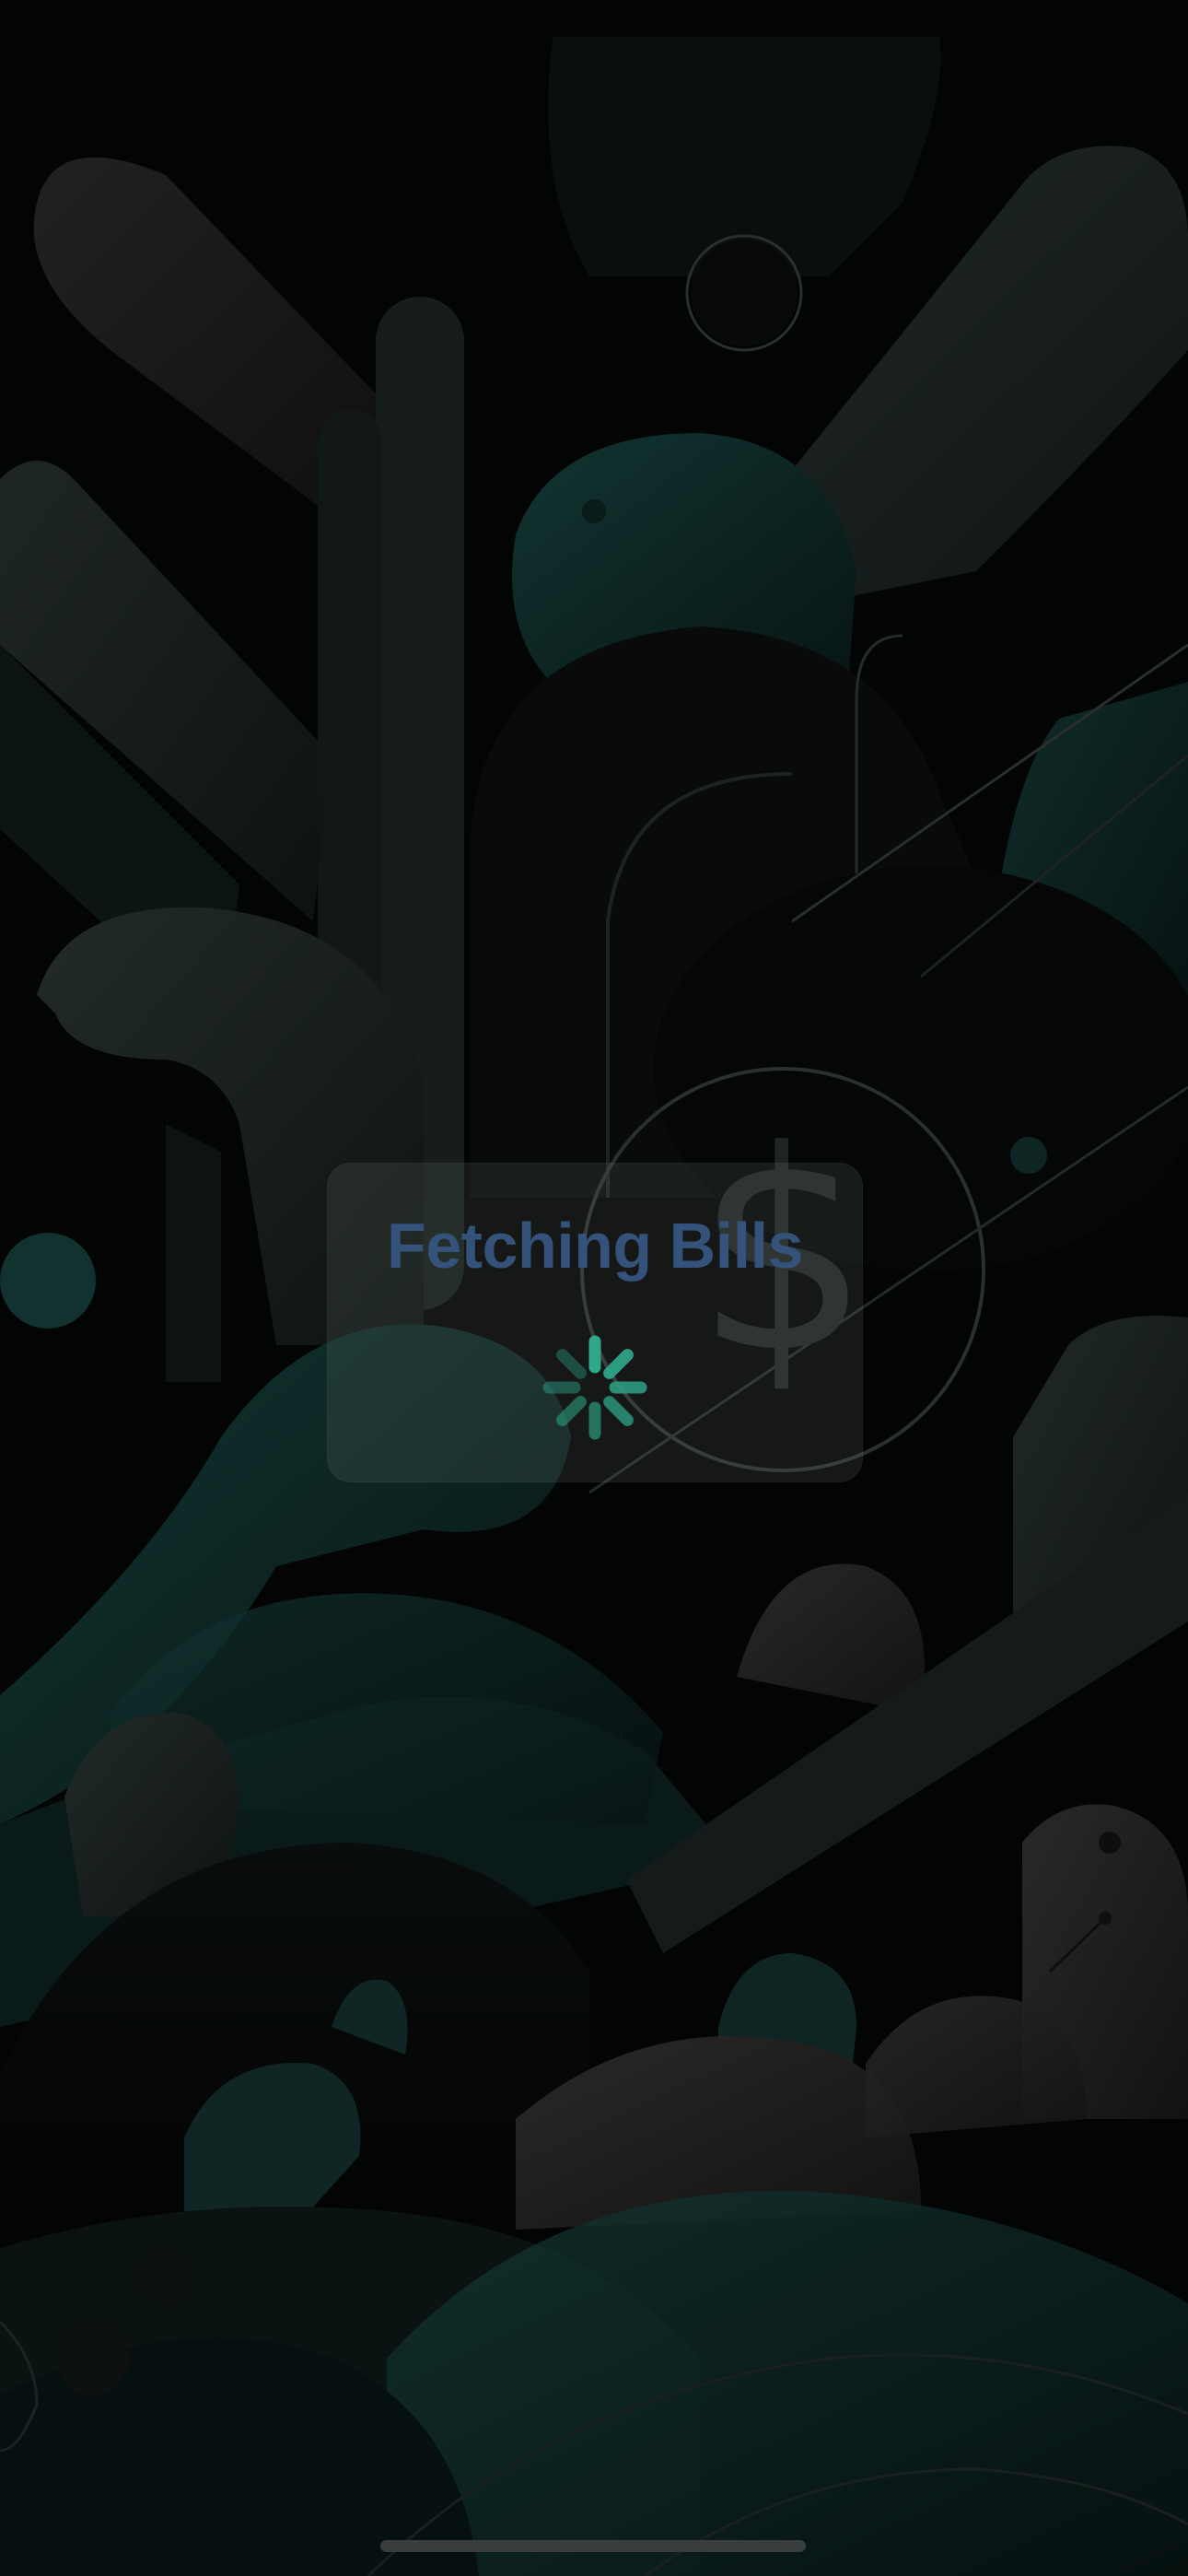 The image size is (1188, 2576). Describe the element at coordinates (595, 1322) in the screenshot. I see `loading-overlay: Fetching Bills` at that location.